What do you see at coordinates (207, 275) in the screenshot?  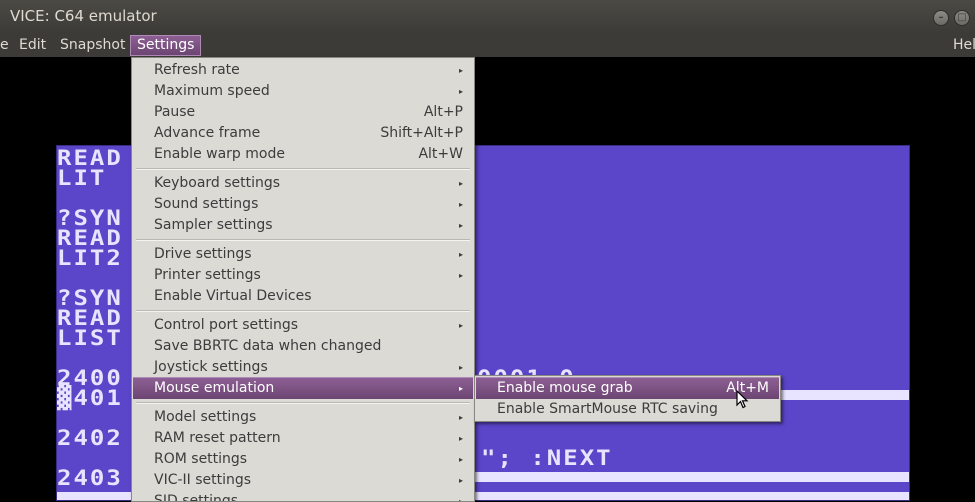 I see `menu-item-label: Printer settings` at bounding box center [207, 275].